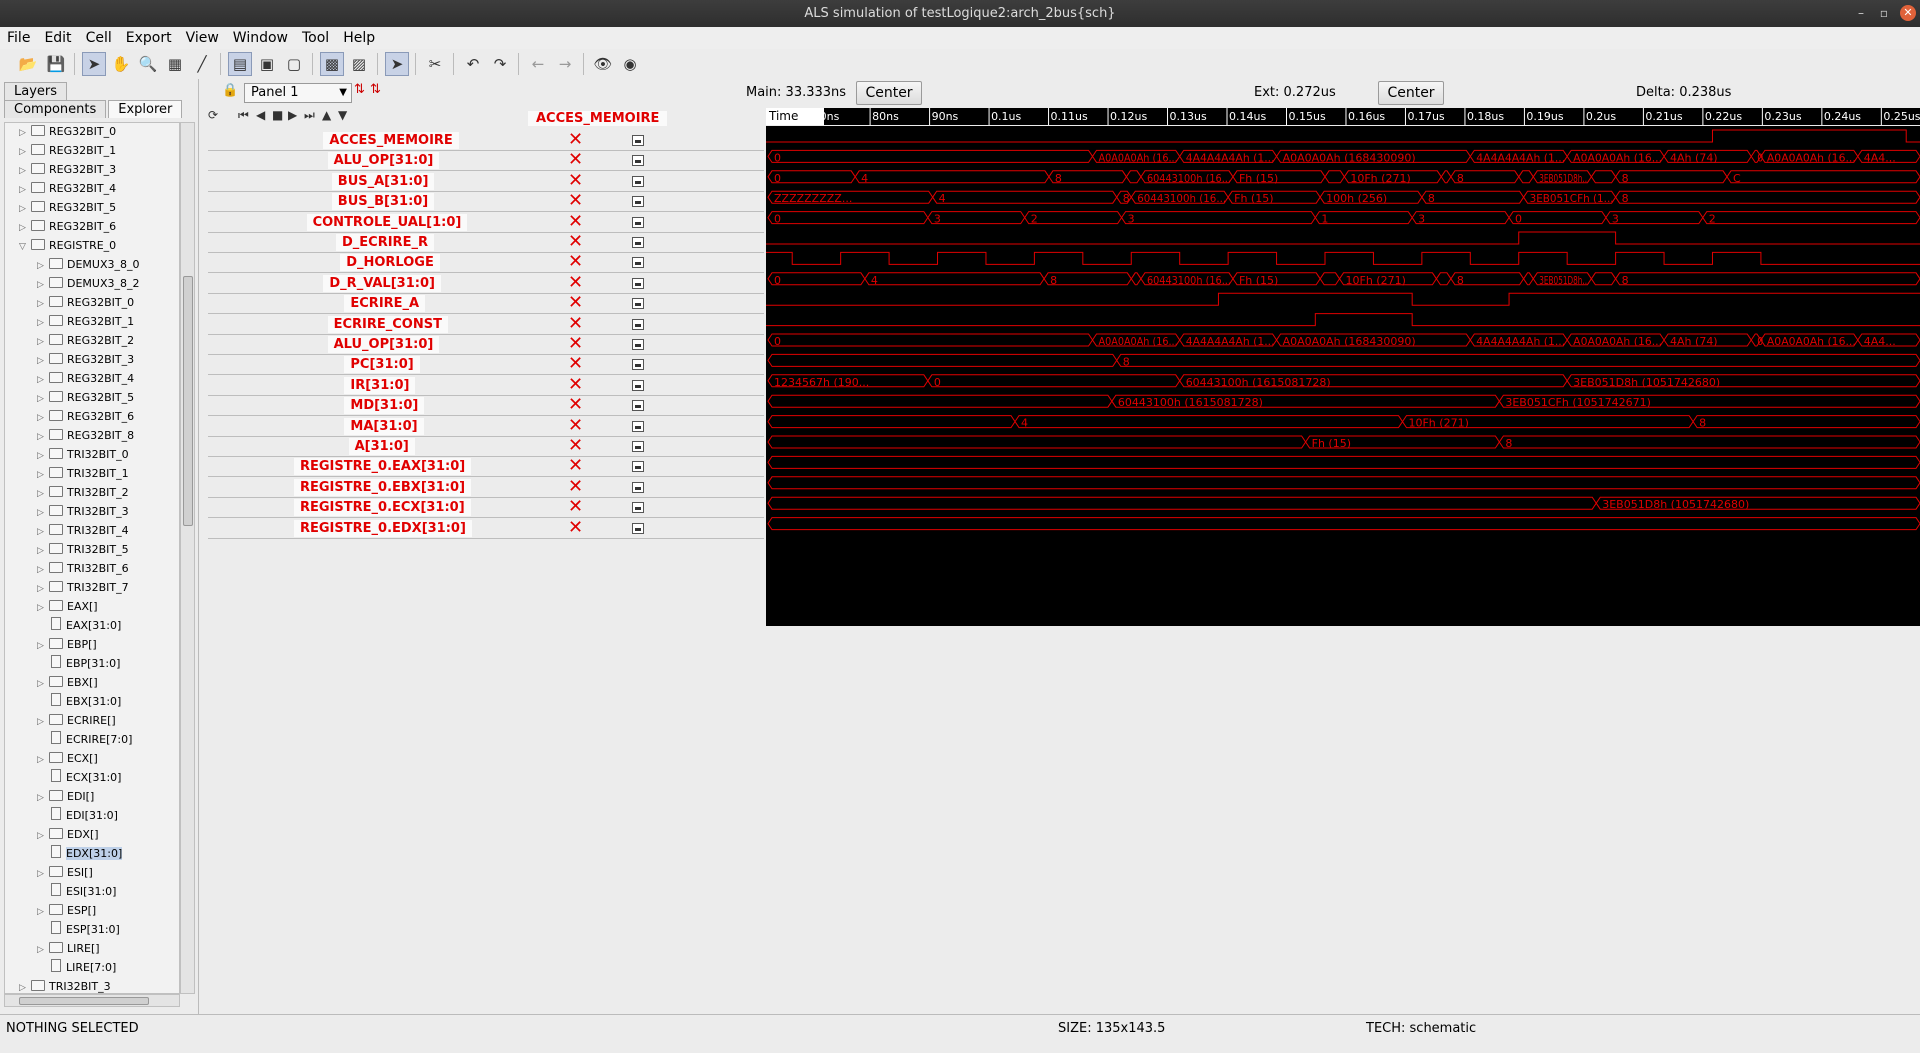 This screenshot has width=1920, height=1053. I want to click on panel-select: Panel 1 ▼, so click(298, 93).